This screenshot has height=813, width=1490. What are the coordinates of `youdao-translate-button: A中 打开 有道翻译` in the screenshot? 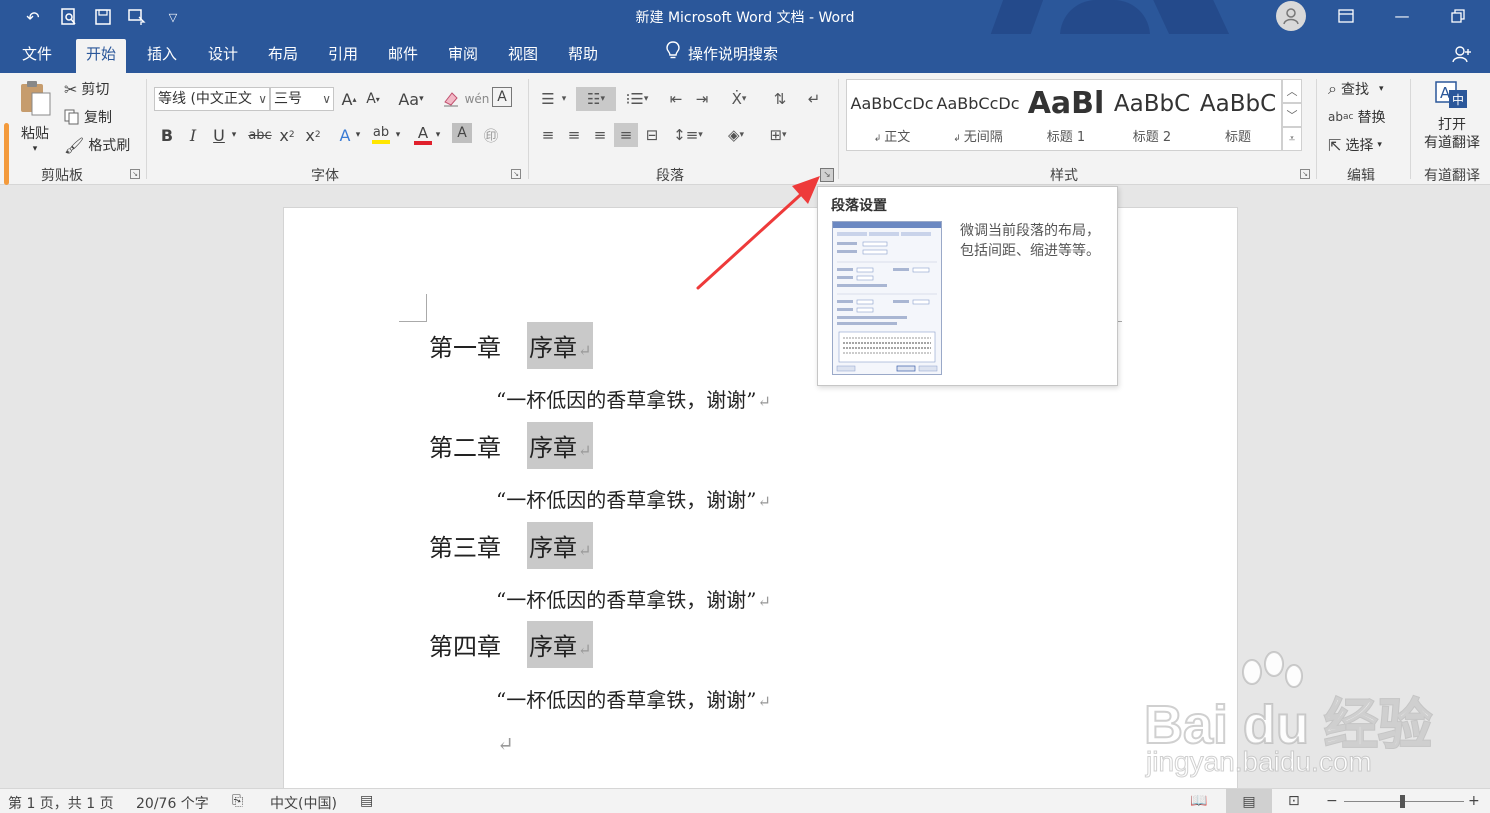 It's located at (1452, 116).